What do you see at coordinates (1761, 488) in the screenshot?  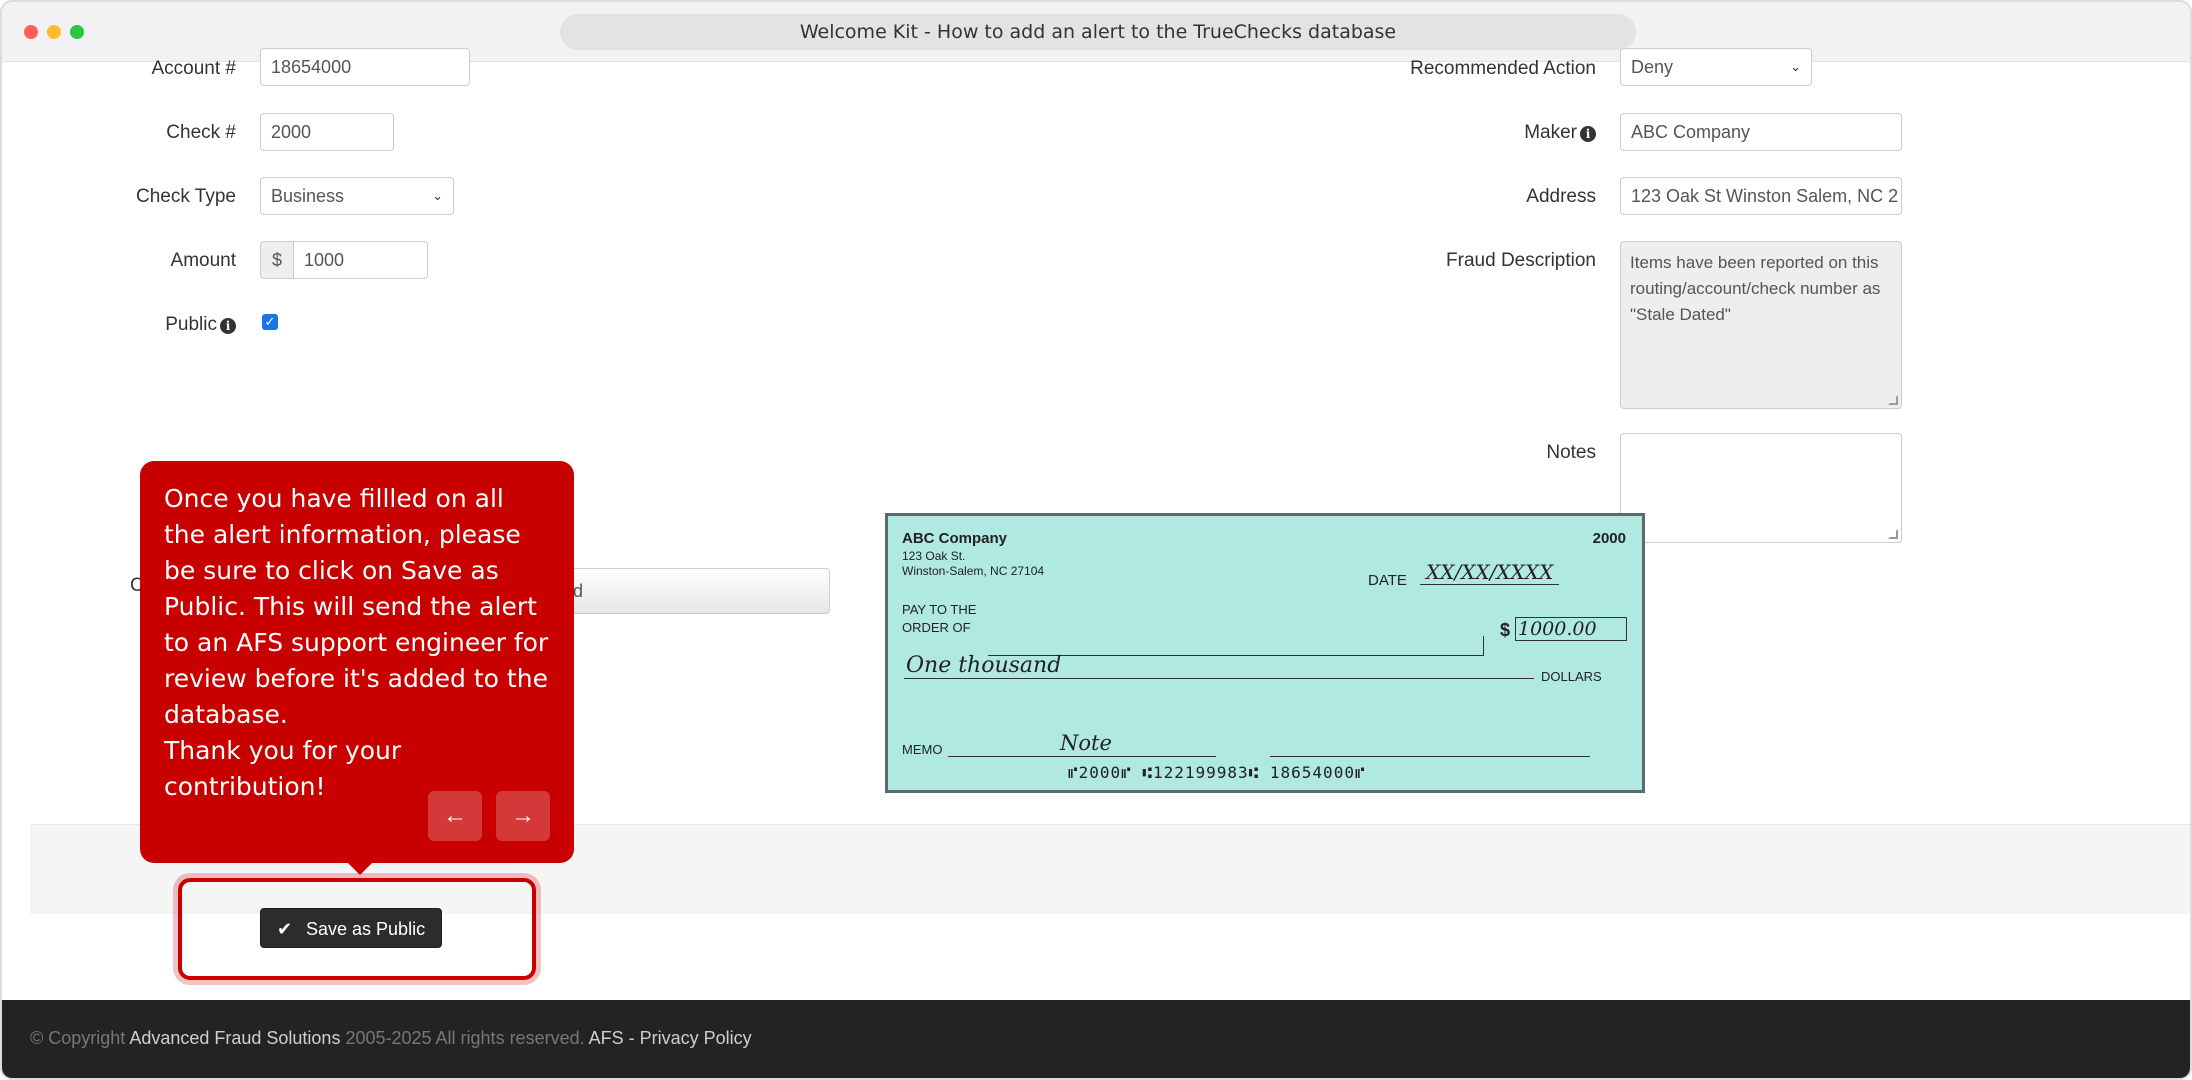 I see `notes-field` at bounding box center [1761, 488].